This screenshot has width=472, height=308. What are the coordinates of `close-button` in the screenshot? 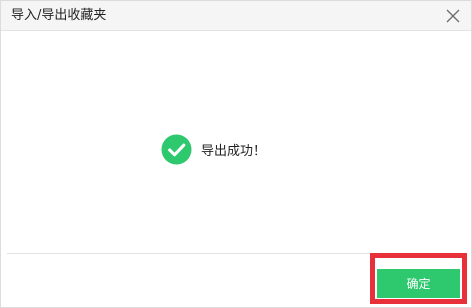 It's located at (453, 16).